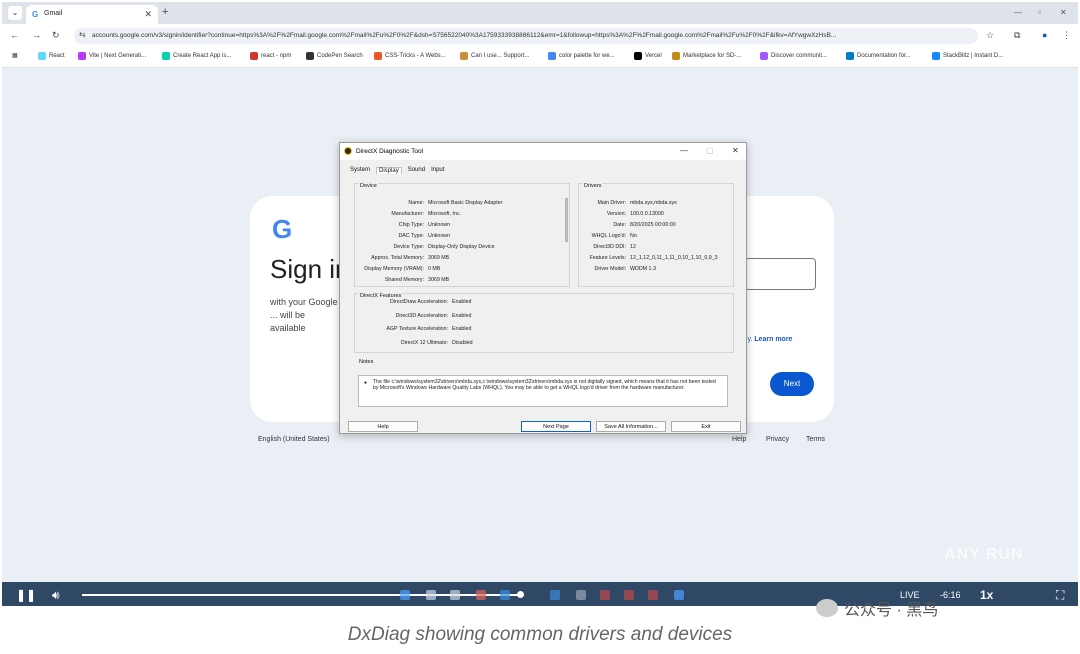 The image size is (1080, 654). Describe the element at coordinates (402, 269) in the screenshot. I see `device-property-row: Display Memory (VRAM): 0 MB` at that location.